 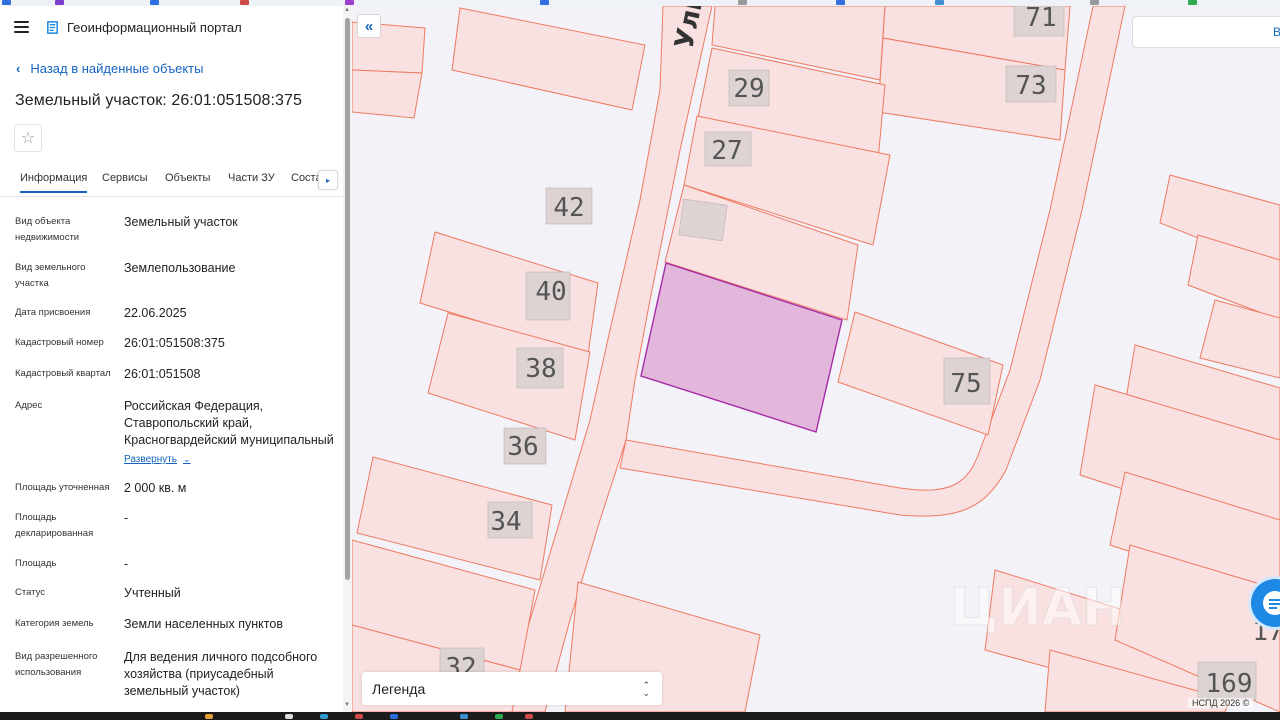 What do you see at coordinates (726, 151) in the screenshot?
I see `house-number: 27` at bounding box center [726, 151].